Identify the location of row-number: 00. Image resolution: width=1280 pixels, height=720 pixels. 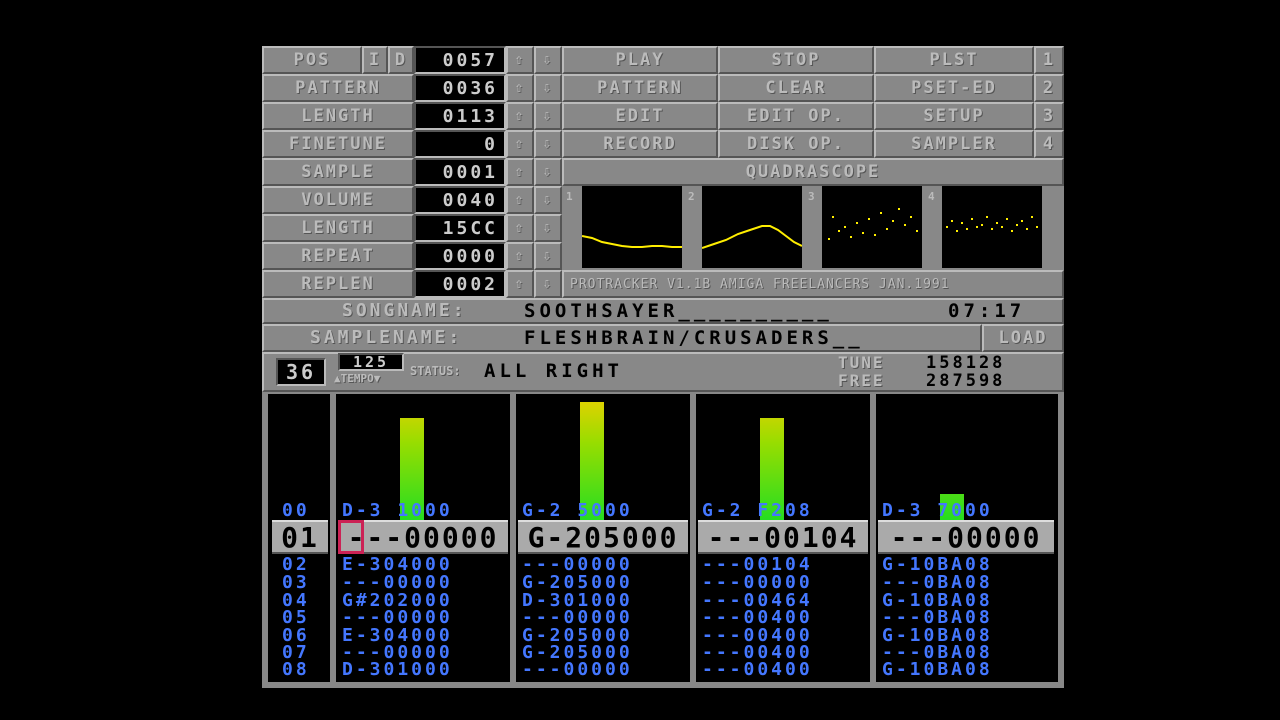
(296, 510).